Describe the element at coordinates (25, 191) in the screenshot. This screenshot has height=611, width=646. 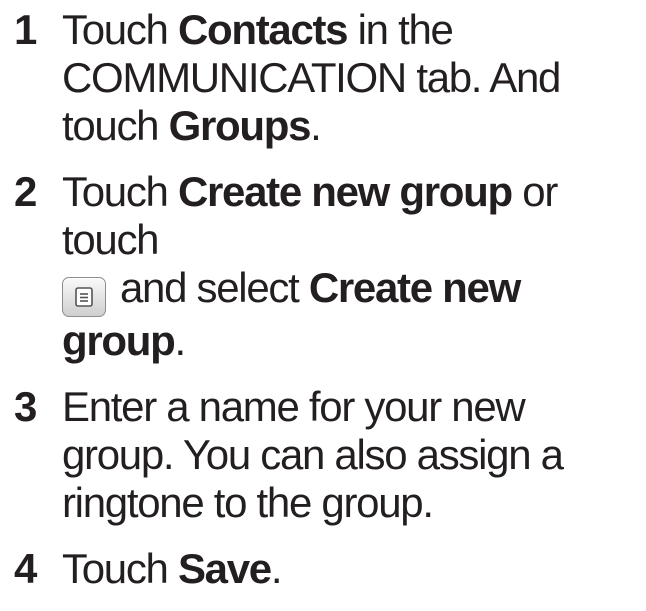
I see `step-number: 2` at that location.